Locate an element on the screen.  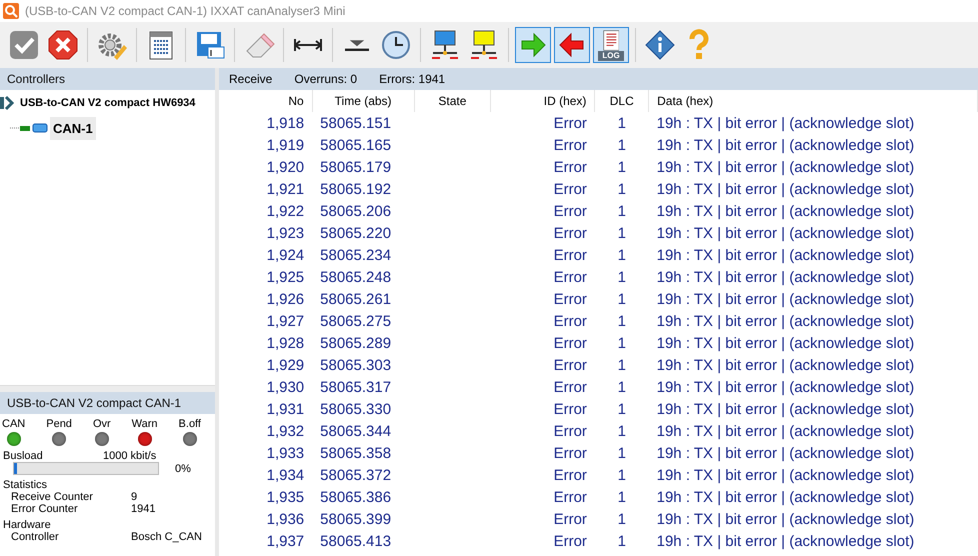
table-cell-text: 1,928 is located at coordinates (286, 344).